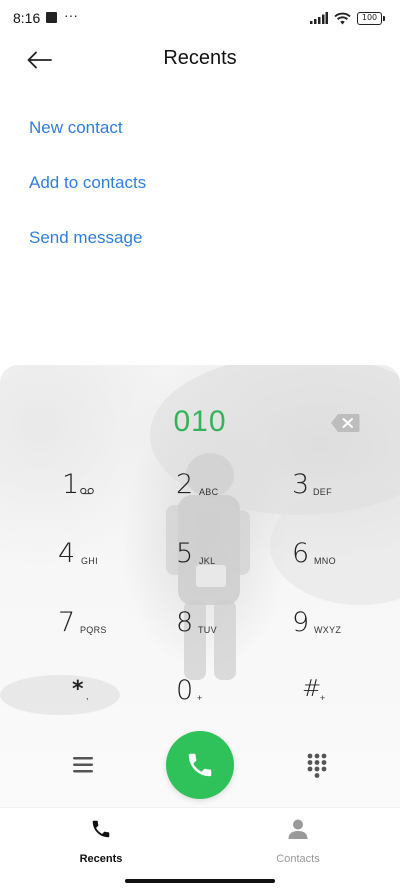  Describe the element at coordinates (231, 497) in the screenshot. I see `key-2: 2 ABC` at that location.